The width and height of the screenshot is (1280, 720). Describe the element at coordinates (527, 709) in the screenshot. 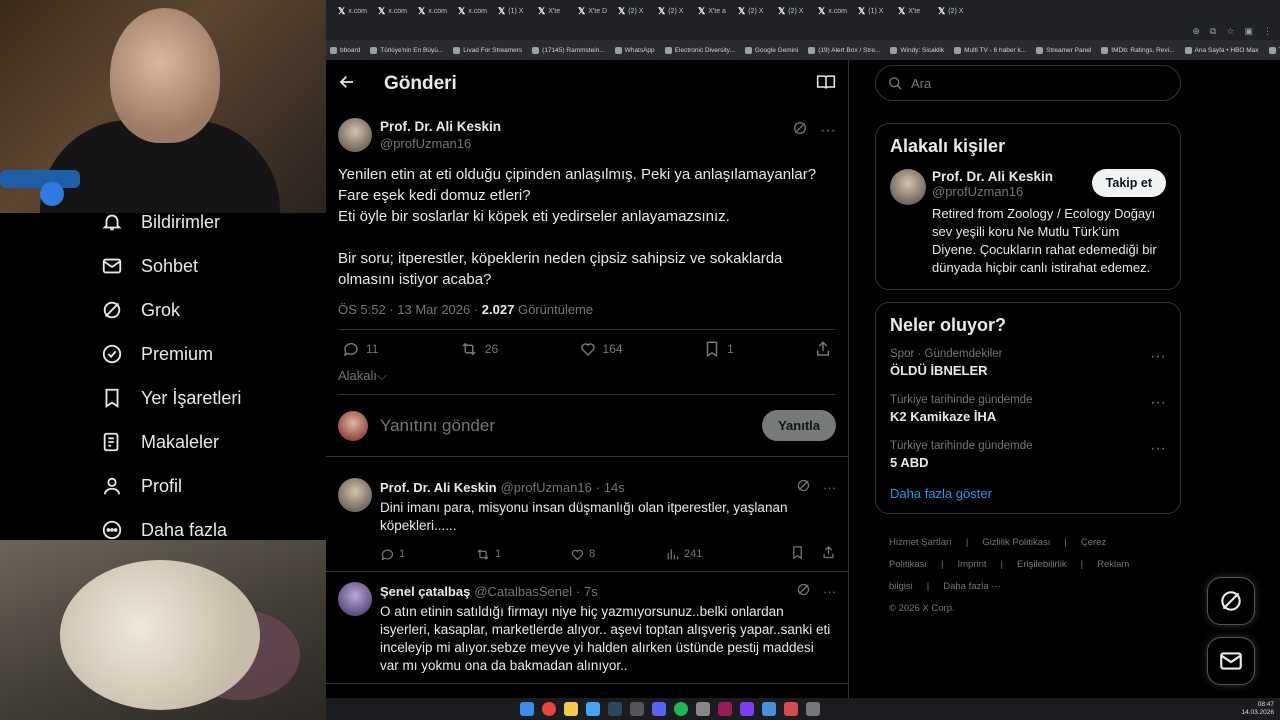

I see `windows-start-icon` at that location.